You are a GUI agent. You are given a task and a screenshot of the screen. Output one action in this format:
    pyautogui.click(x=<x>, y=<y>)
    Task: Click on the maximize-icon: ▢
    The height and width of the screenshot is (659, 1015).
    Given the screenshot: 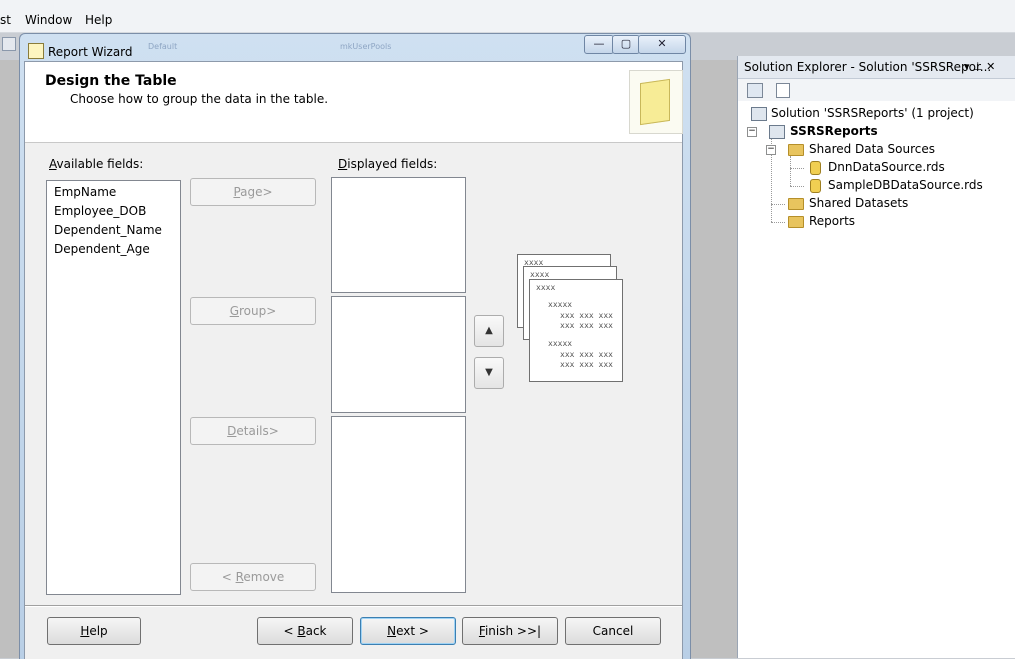 What is the action you would take?
    pyautogui.click(x=626, y=43)
    